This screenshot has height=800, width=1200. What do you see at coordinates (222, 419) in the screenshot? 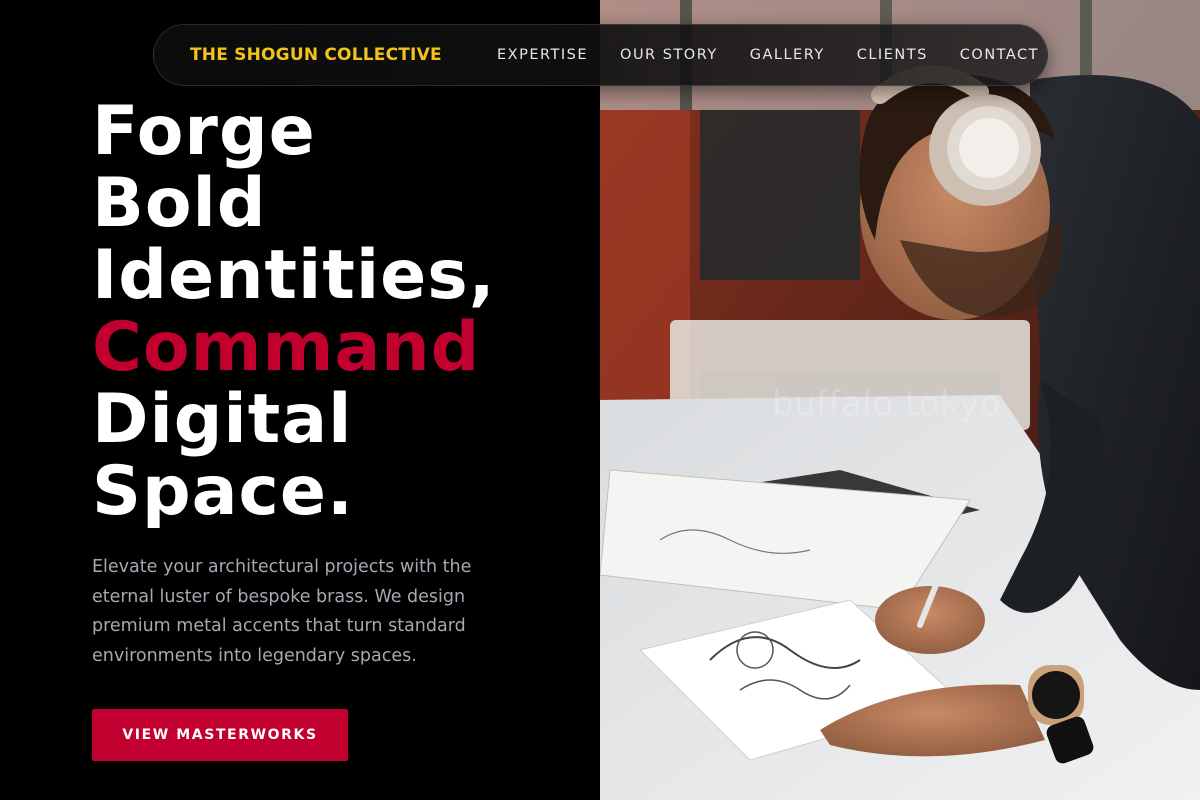
I see `headline-line-5: Digital` at bounding box center [222, 419].